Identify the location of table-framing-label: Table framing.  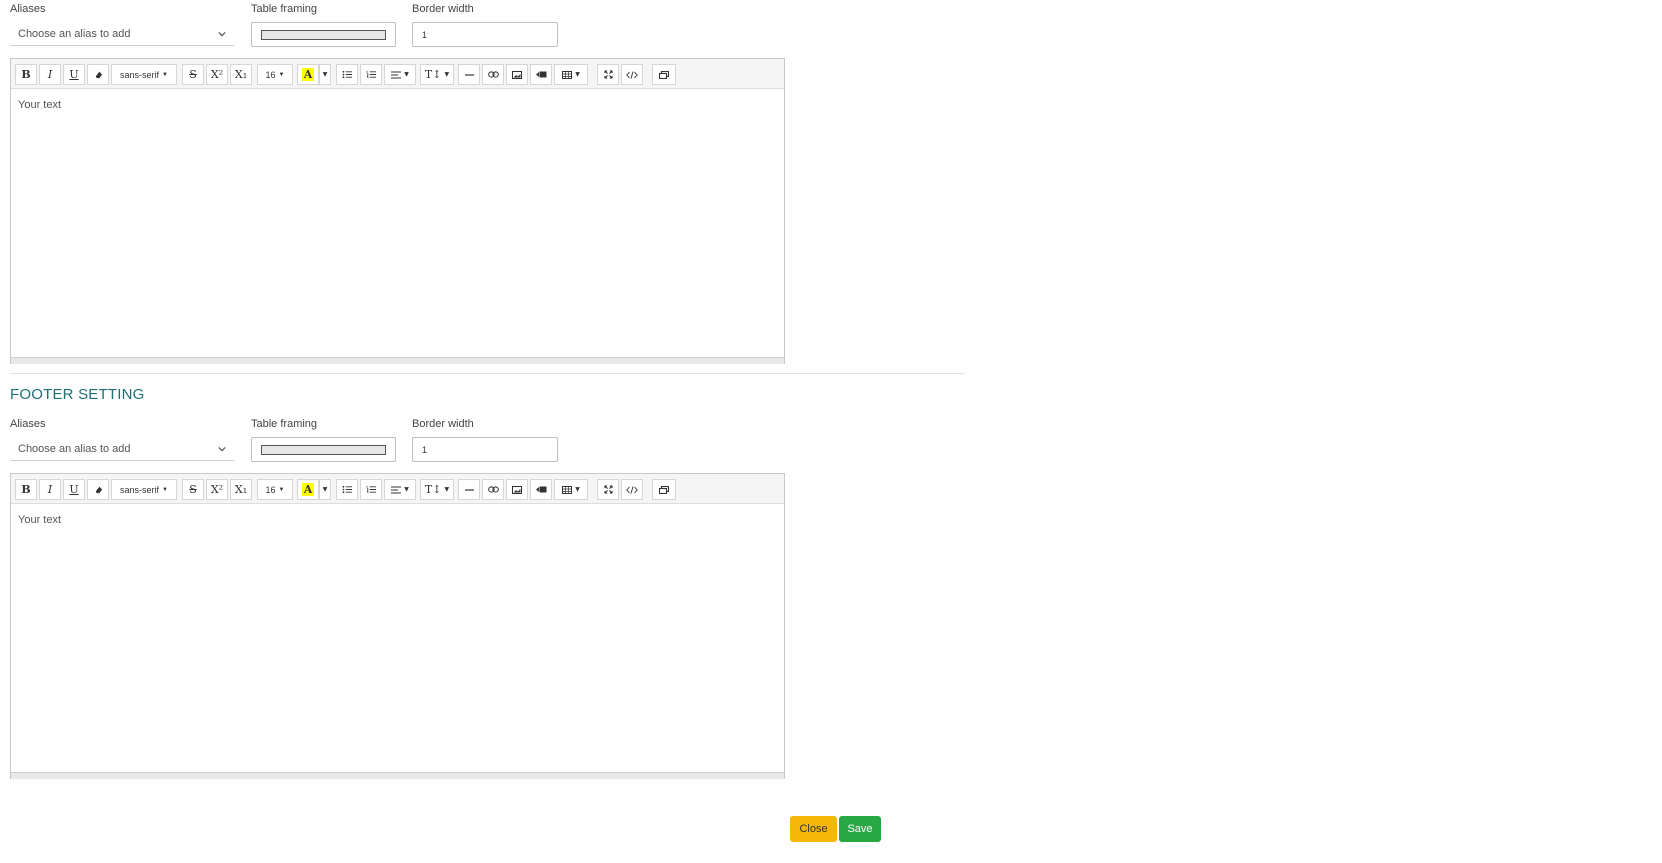
(284, 424).